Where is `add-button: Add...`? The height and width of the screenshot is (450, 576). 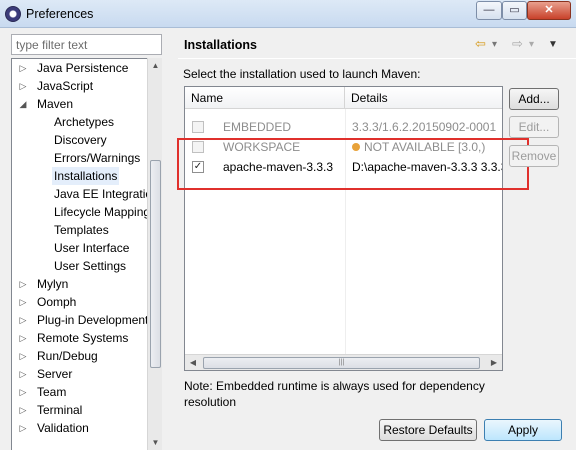
add-button: Add... is located at coordinates (534, 99).